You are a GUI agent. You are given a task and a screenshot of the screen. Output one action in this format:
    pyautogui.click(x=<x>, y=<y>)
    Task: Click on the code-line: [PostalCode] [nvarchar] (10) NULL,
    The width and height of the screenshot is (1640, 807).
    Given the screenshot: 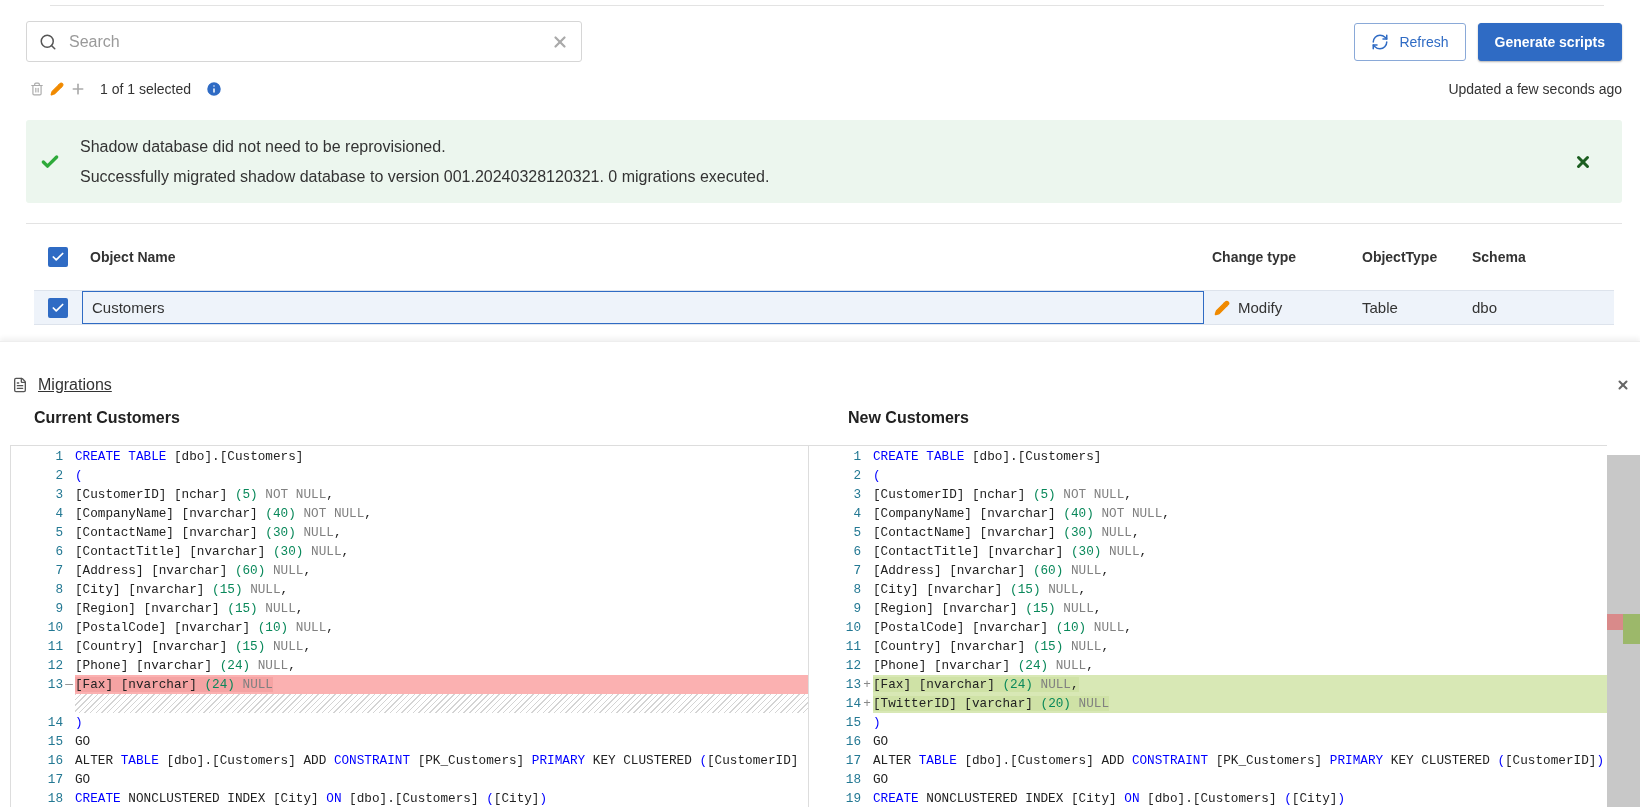 What is the action you would take?
    pyautogui.click(x=205, y=628)
    